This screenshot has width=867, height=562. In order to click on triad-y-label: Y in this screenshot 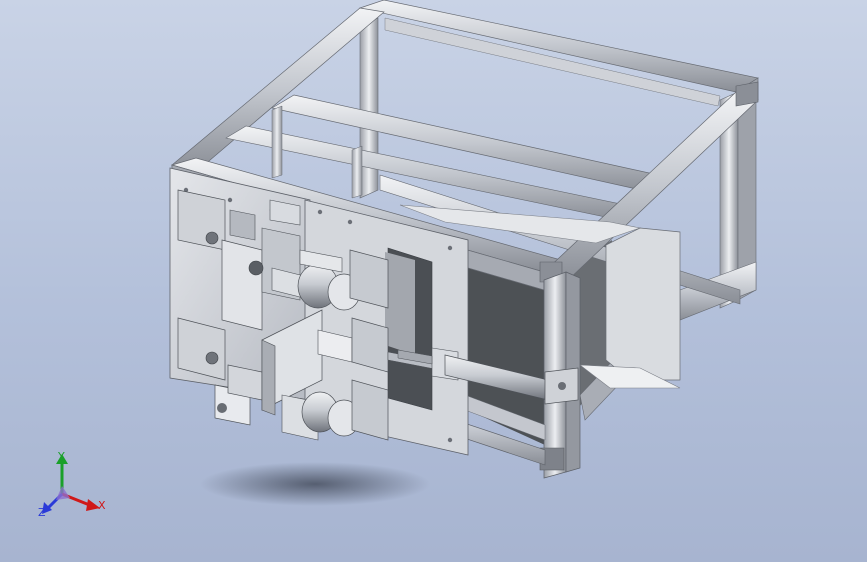, I will do `click(61, 456)`.